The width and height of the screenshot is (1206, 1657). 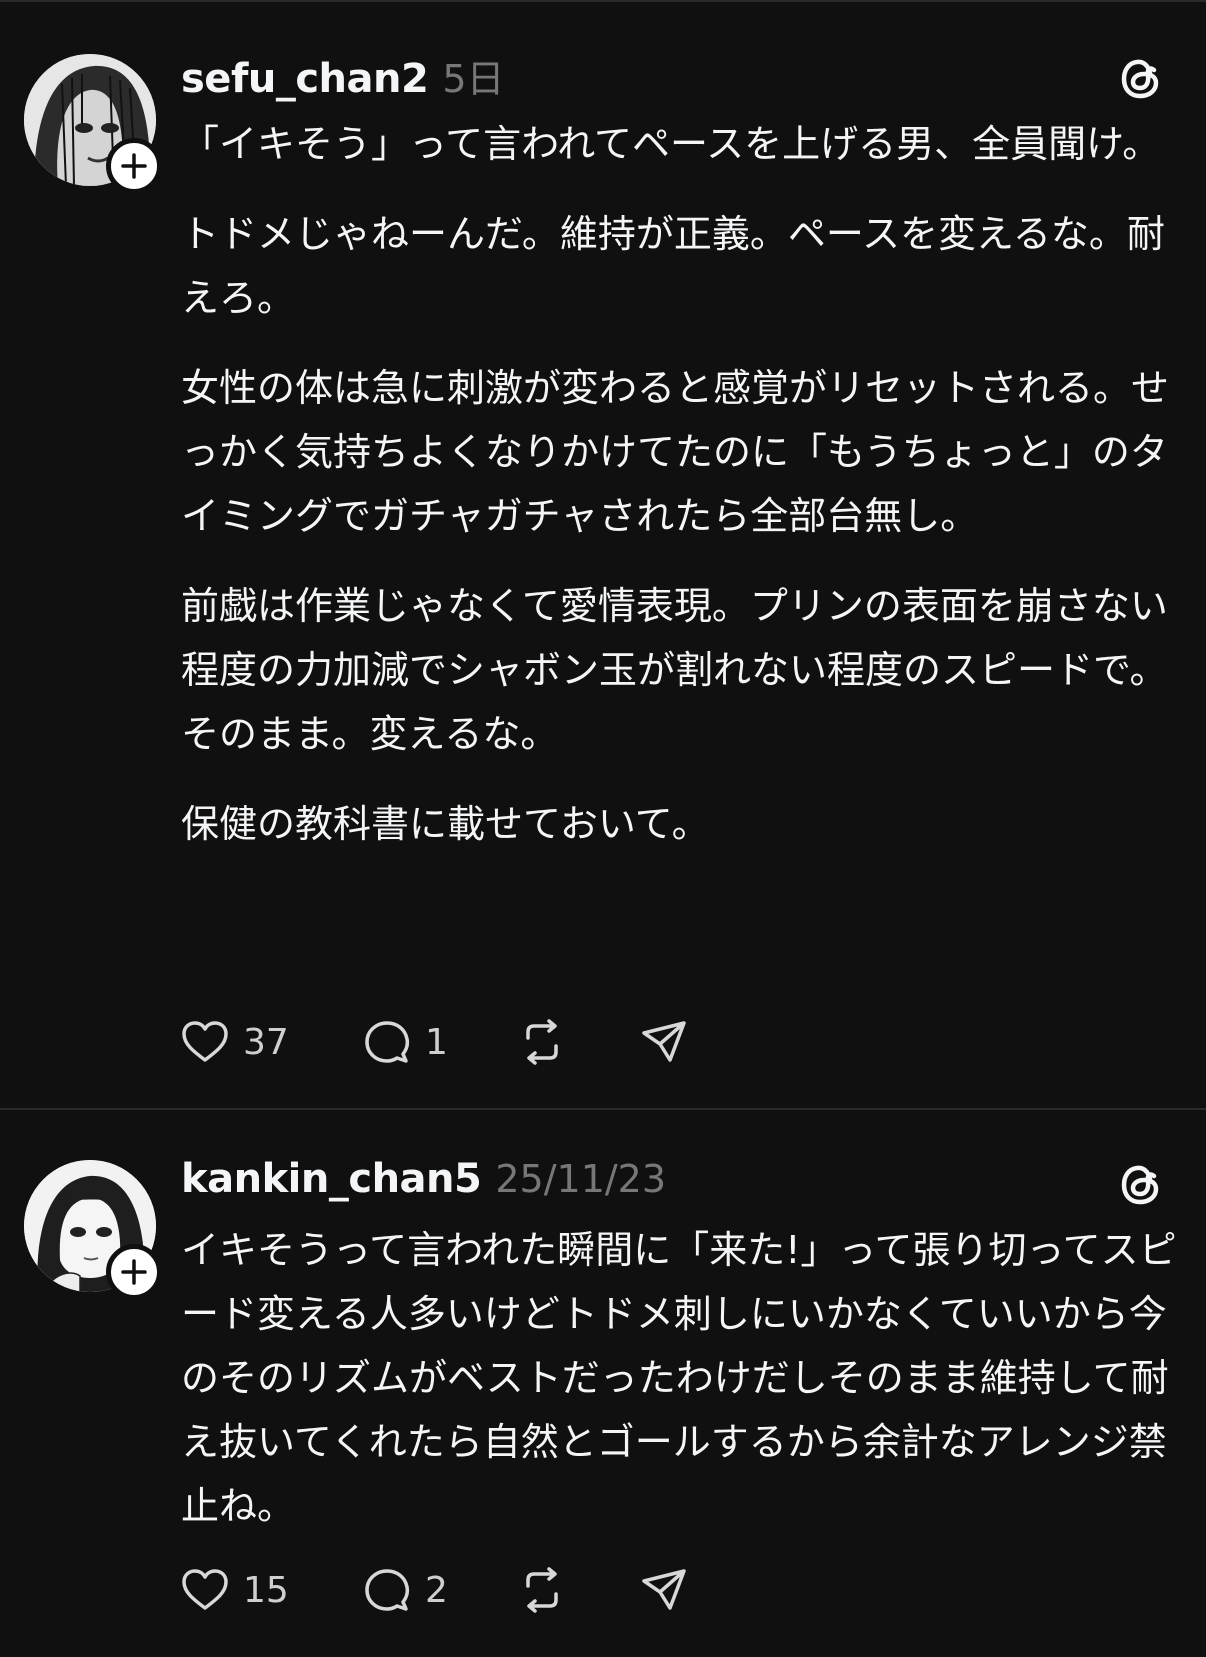 I want to click on reply-count: 1, so click(x=436, y=1042).